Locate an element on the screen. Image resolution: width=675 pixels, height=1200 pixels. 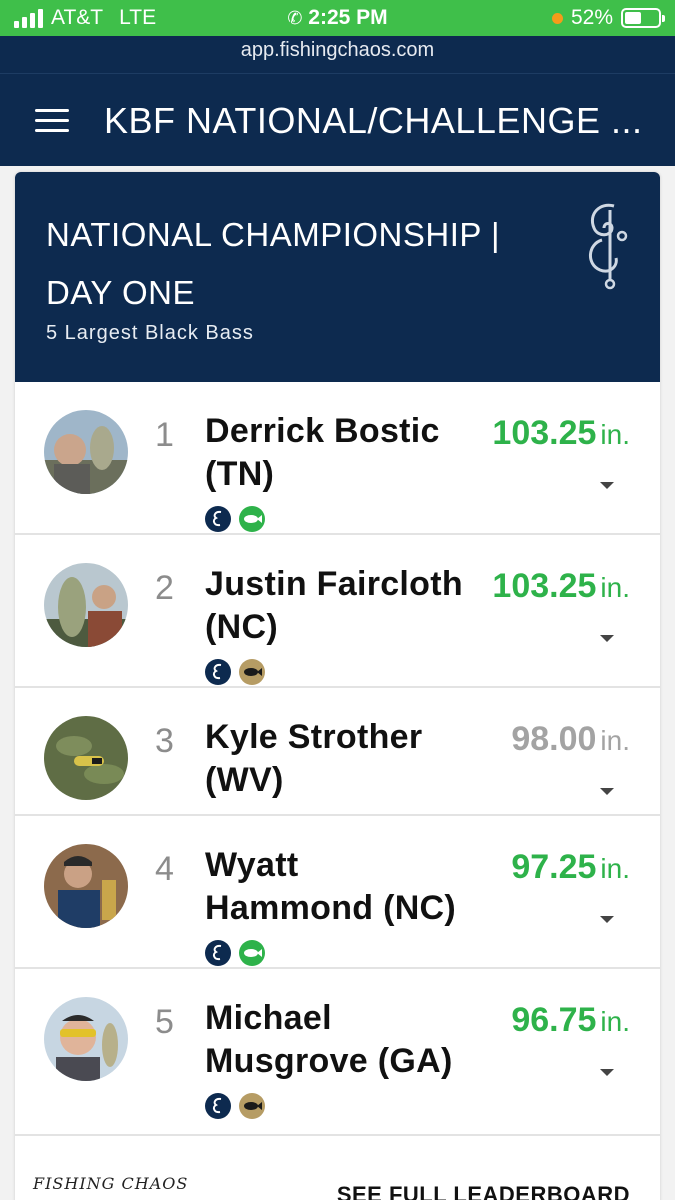
orange-dot-icon is located at coordinates (557, 18).